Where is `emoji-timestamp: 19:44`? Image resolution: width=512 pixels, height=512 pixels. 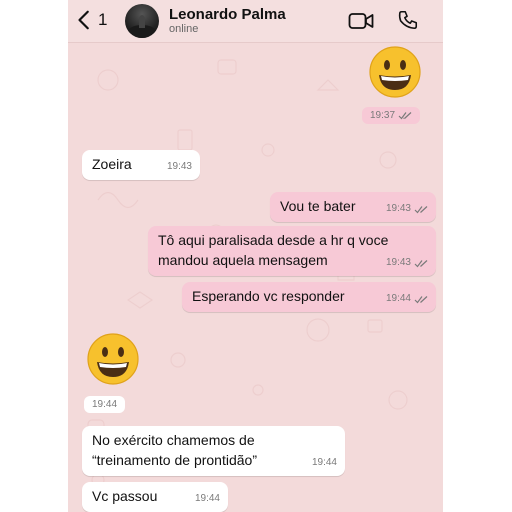 emoji-timestamp: 19:44 is located at coordinates (105, 404).